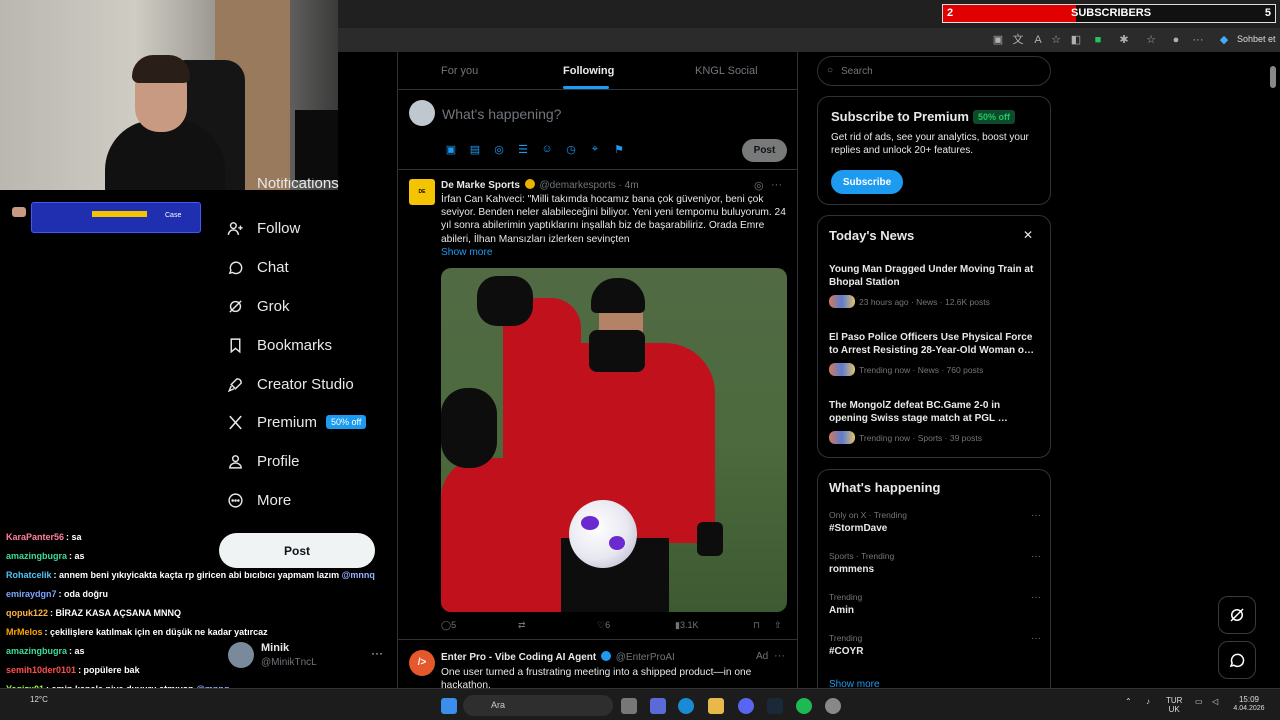 Image resolution: width=1280 pixels, height=720 pixels. What do you see at coordinates (1038, 40) in the screenshot?
I see `reader-icon: A` at bounding box center [1038, 40].